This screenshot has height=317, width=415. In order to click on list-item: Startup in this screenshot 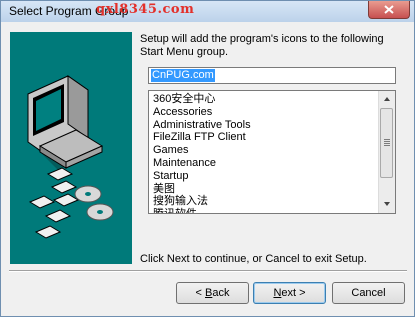, I will do `click(202, 176)`.